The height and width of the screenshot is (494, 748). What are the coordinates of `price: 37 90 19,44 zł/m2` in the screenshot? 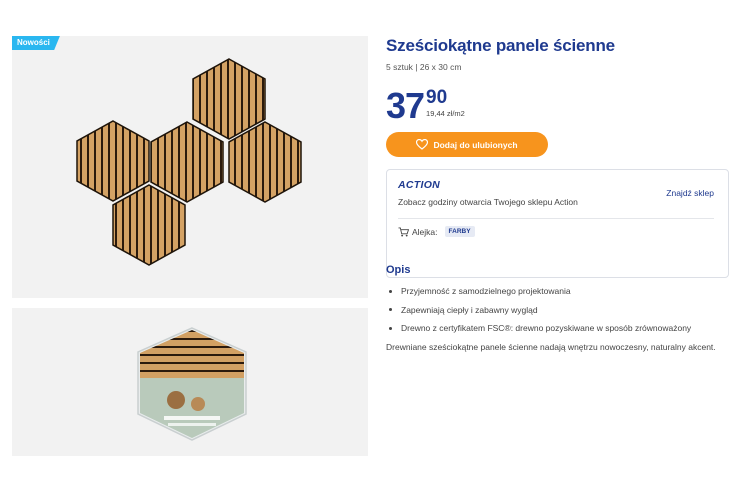 It's located at (425, 106).